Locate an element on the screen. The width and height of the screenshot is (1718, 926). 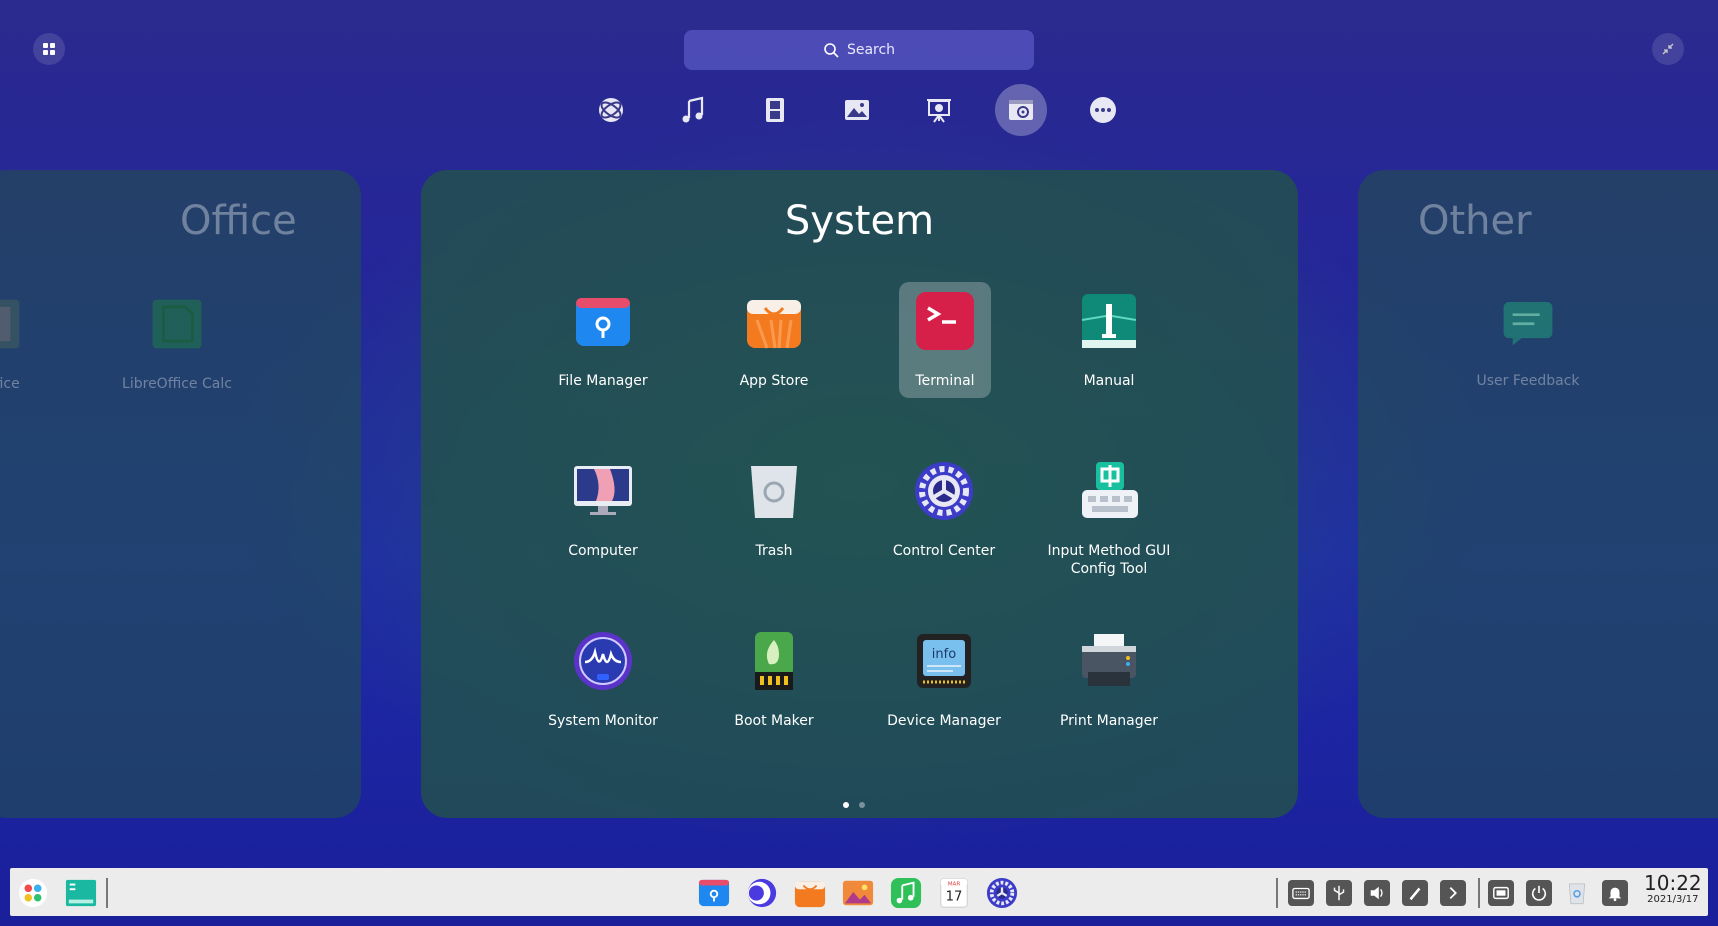
shopping-bag-icon is located at coordinates (774, 324).